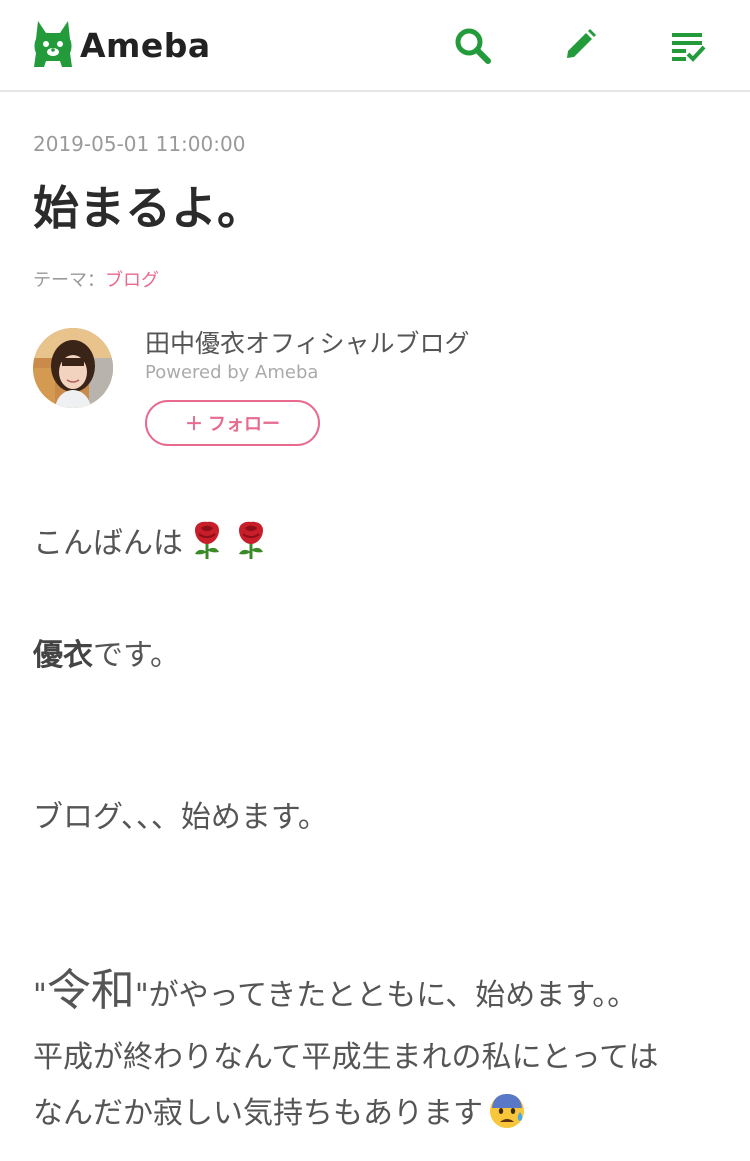 The width and height of the screenshot is (750, 1161). I want to click on reading-list-button, so click(688, 46).